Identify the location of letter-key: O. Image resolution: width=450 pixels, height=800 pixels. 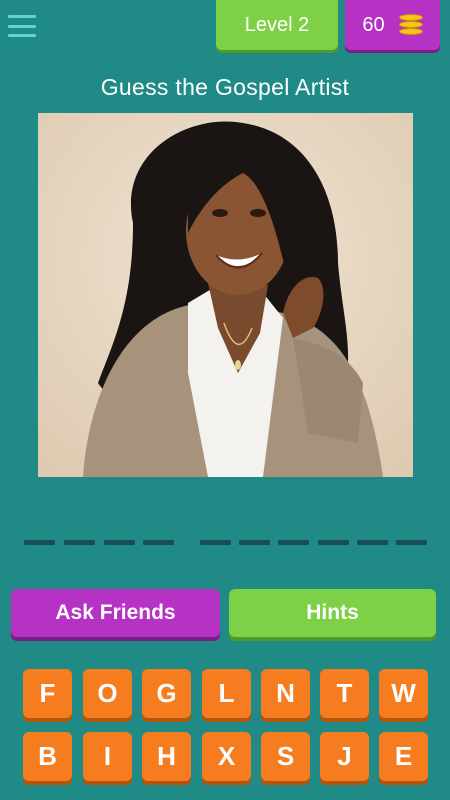
(107, 693).